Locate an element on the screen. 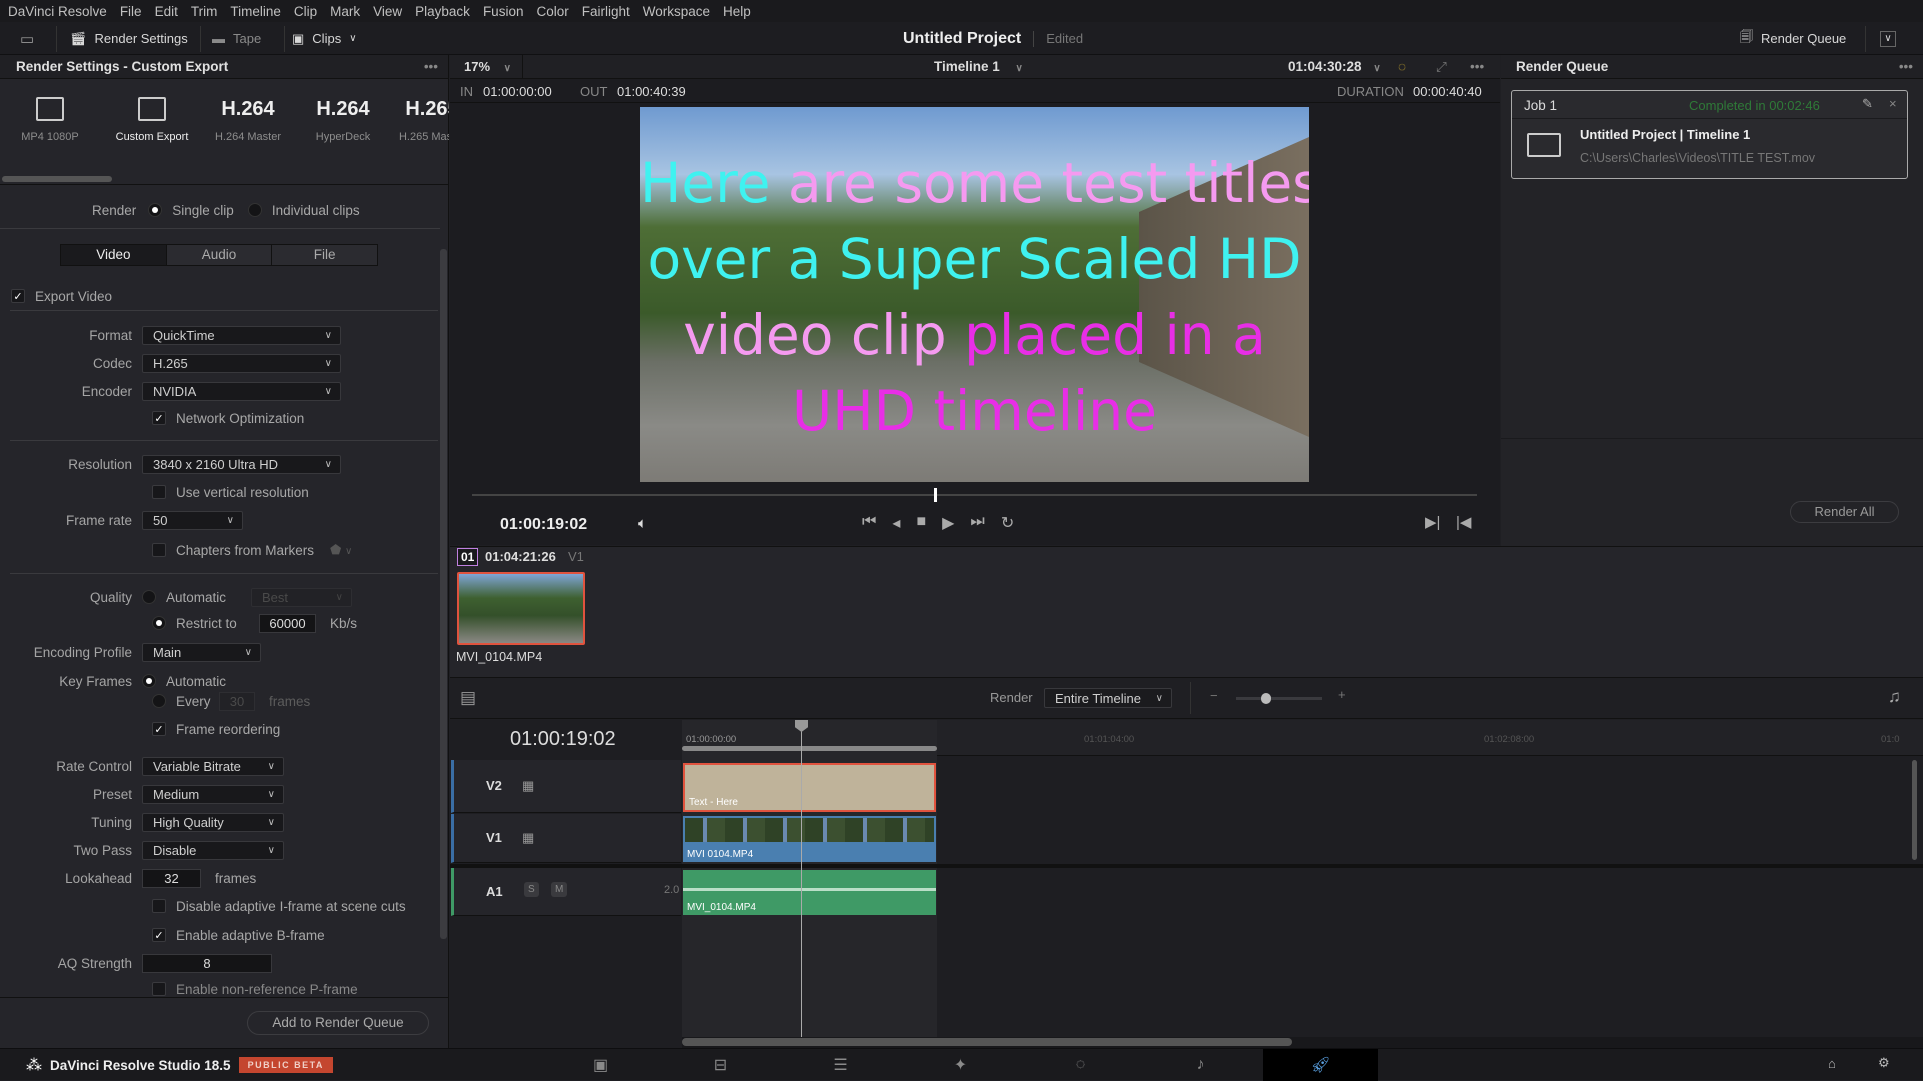 The width and height of the screenshot is (1923, 1081). step-back-icon: ◂ is located at coordinates (896, 523).